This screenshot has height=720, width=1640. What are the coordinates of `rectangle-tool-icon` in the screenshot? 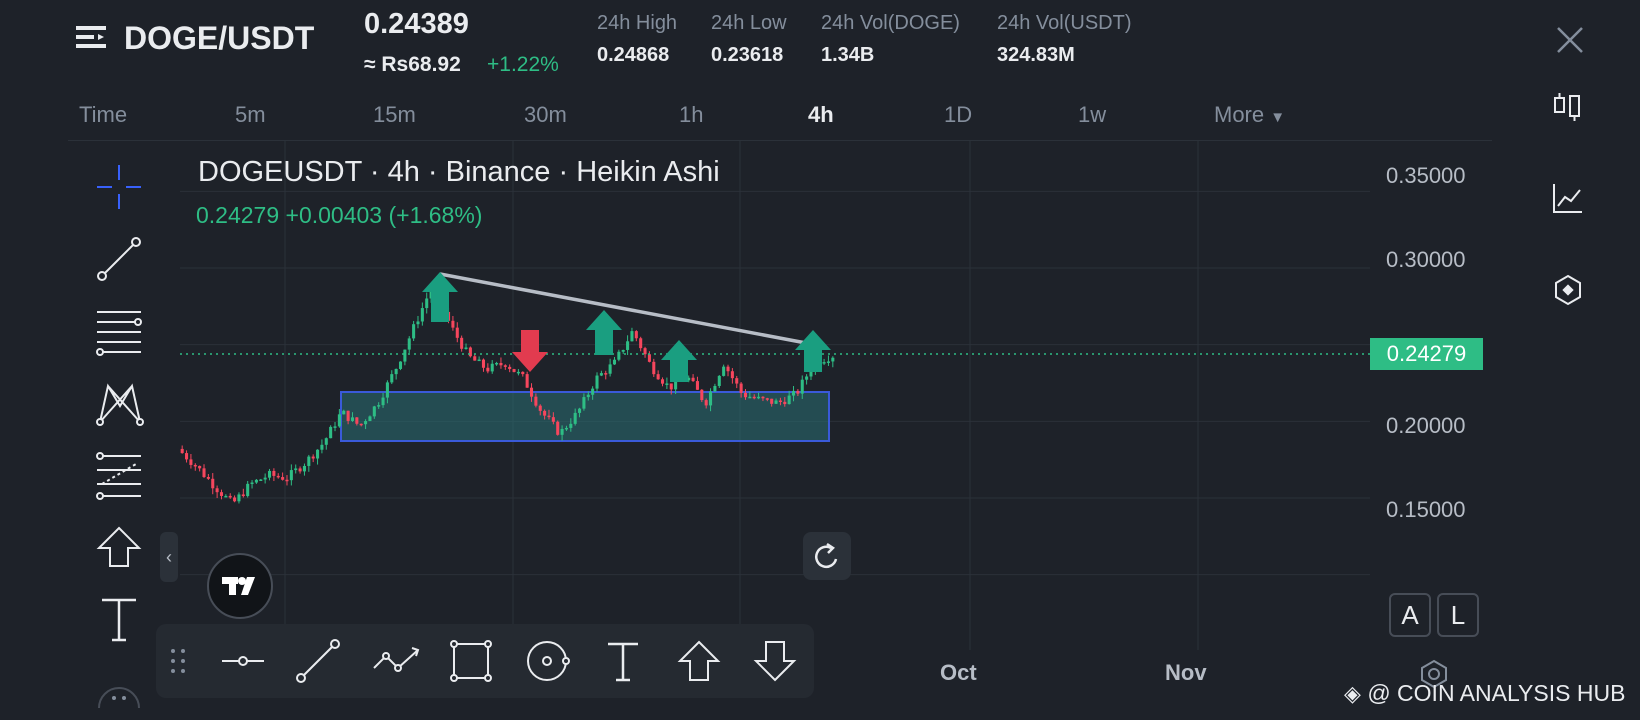 It's located at (471, 661).